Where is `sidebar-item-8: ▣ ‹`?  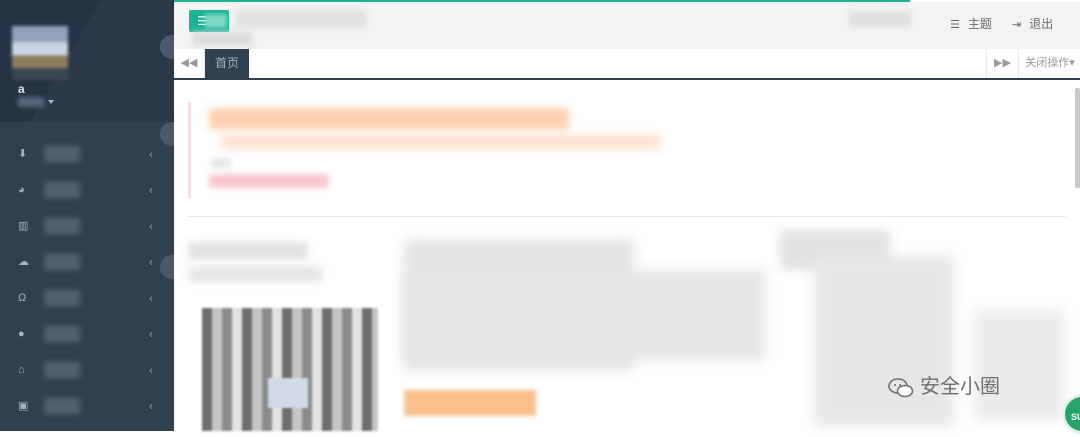
sidebar-item-8: ▣ ‹ is located at coordinates (87, 407).